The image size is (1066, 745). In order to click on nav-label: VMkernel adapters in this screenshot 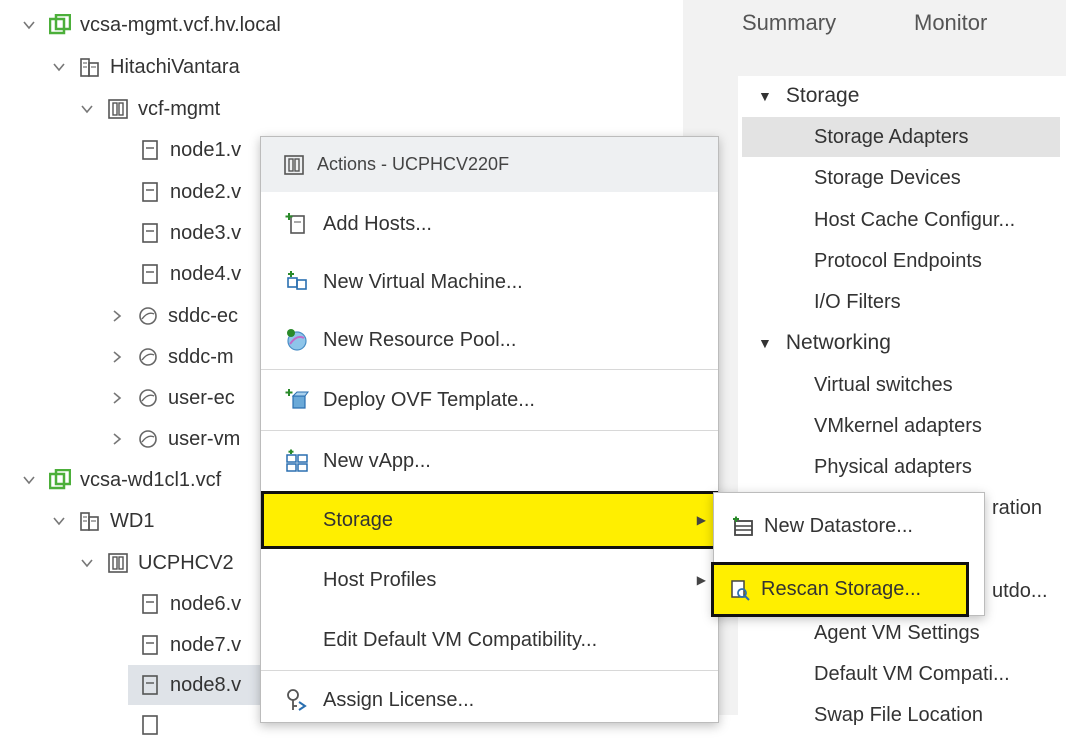, I will do `click(898, 425)`.